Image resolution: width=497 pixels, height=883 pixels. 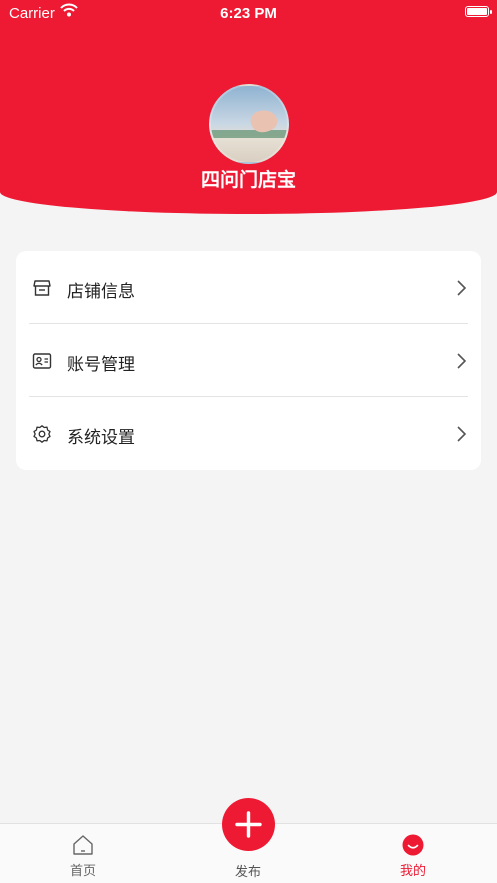 What do you see at coordinates (248, 433) in the screenshot?
I see `menu-item-settings: 系统设置` at bounding box center [248, 433].